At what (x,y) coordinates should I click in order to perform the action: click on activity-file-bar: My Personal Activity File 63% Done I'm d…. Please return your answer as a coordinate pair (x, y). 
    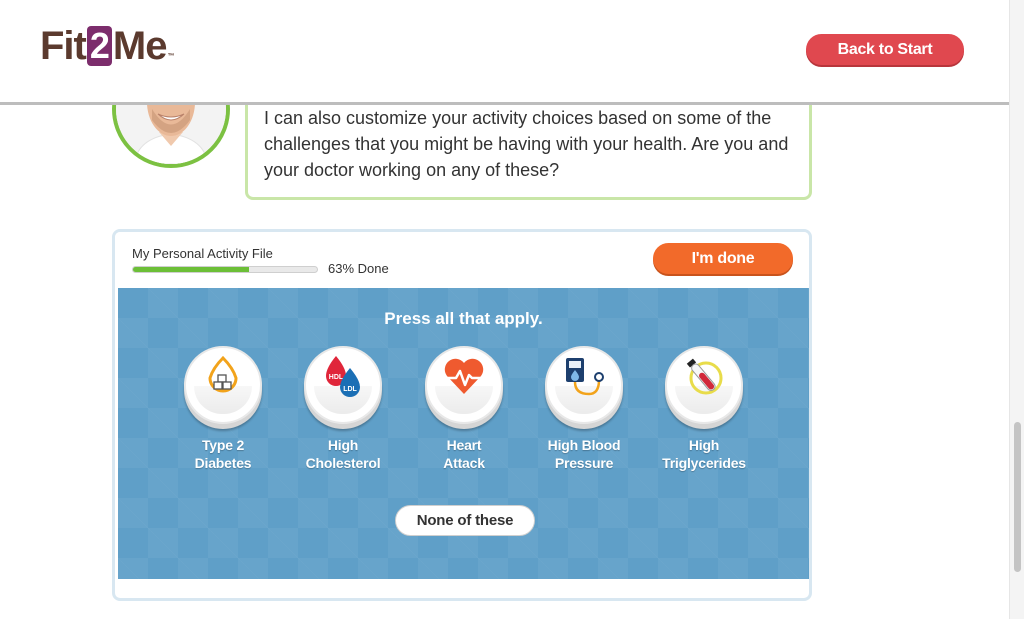
    Looking at the image, I should click on (462, 260).